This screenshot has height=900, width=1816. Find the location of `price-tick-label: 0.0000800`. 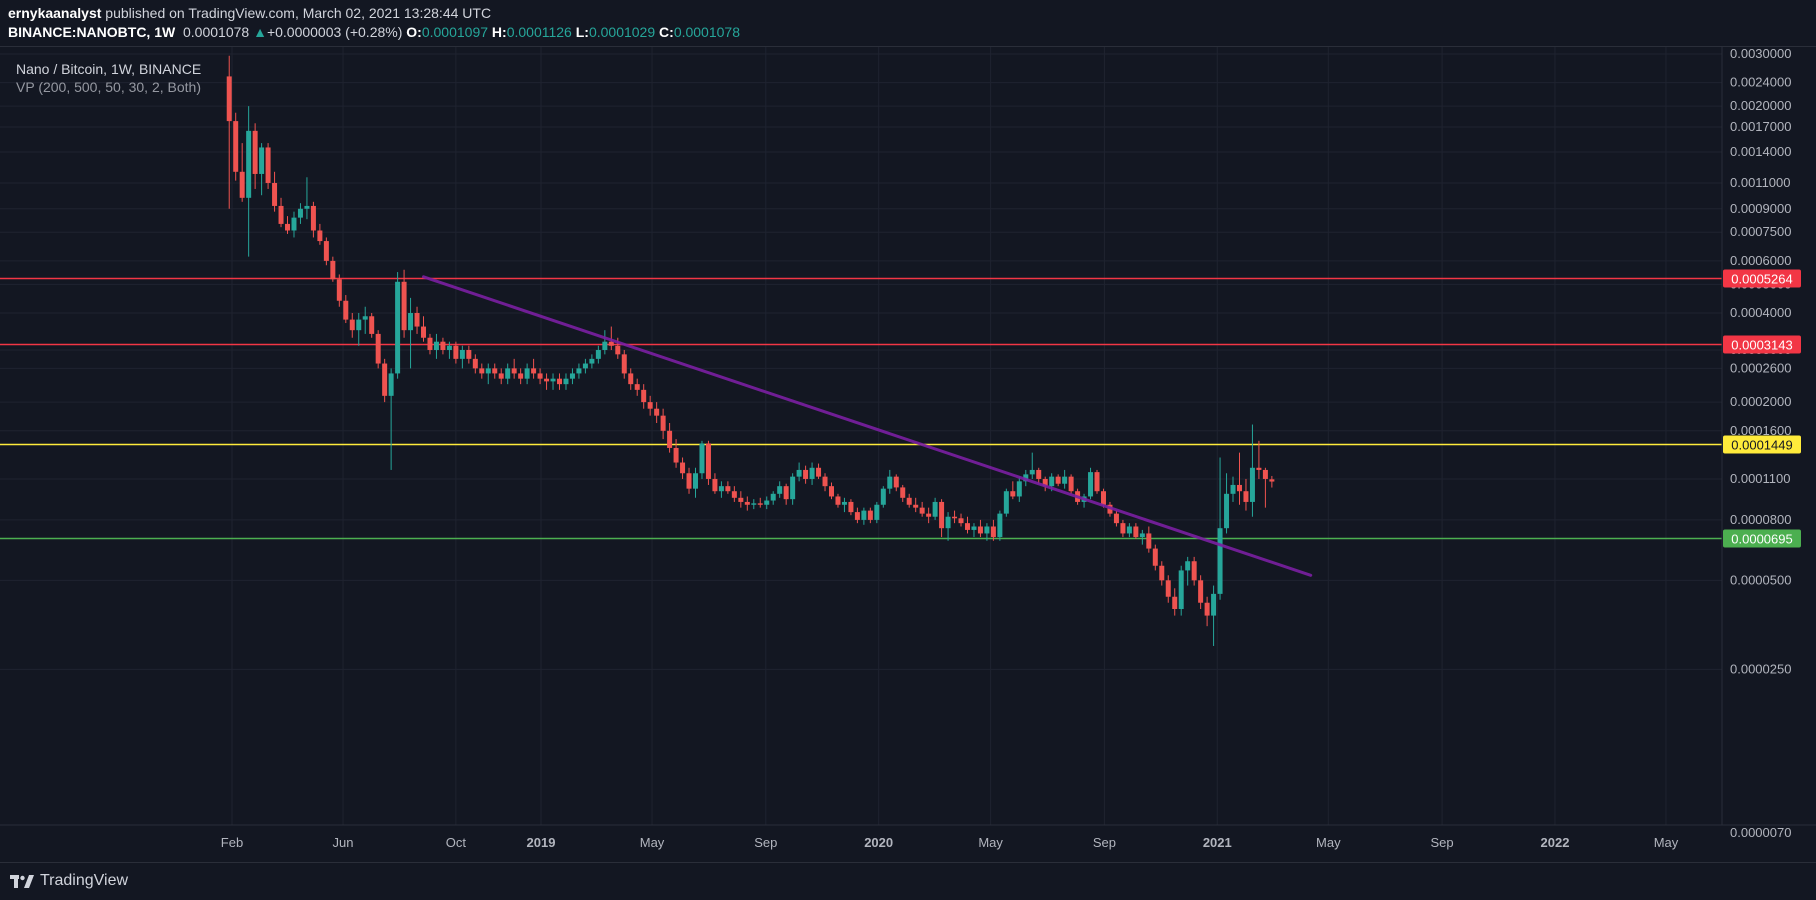

price-tick-label: 0.0000800 is located at coordinates (1760, 519).